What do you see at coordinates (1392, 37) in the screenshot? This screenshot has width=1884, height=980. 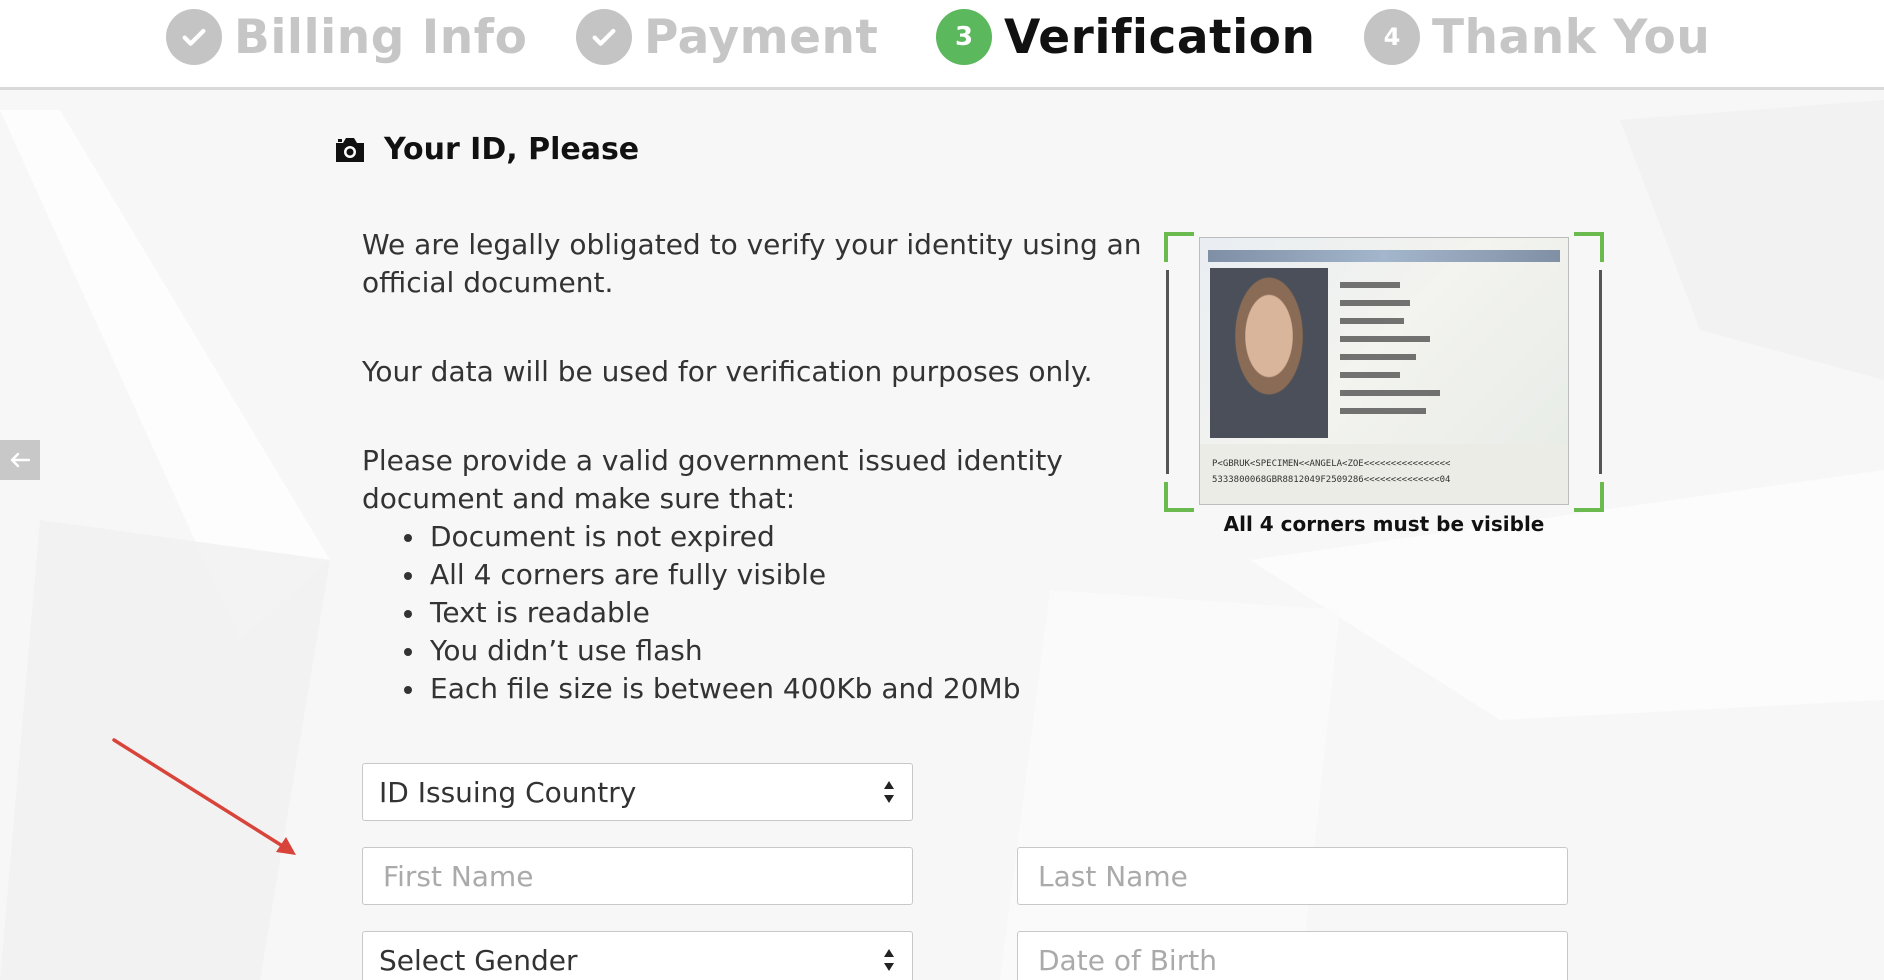 I see `step-number-badge: 4` at bounding box center [1392, 37].